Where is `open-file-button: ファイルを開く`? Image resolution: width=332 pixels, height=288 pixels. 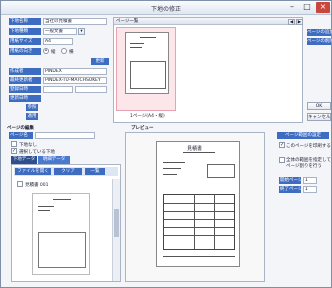 open-file-button: ファイルを開く is located at coordinates (33, 171).